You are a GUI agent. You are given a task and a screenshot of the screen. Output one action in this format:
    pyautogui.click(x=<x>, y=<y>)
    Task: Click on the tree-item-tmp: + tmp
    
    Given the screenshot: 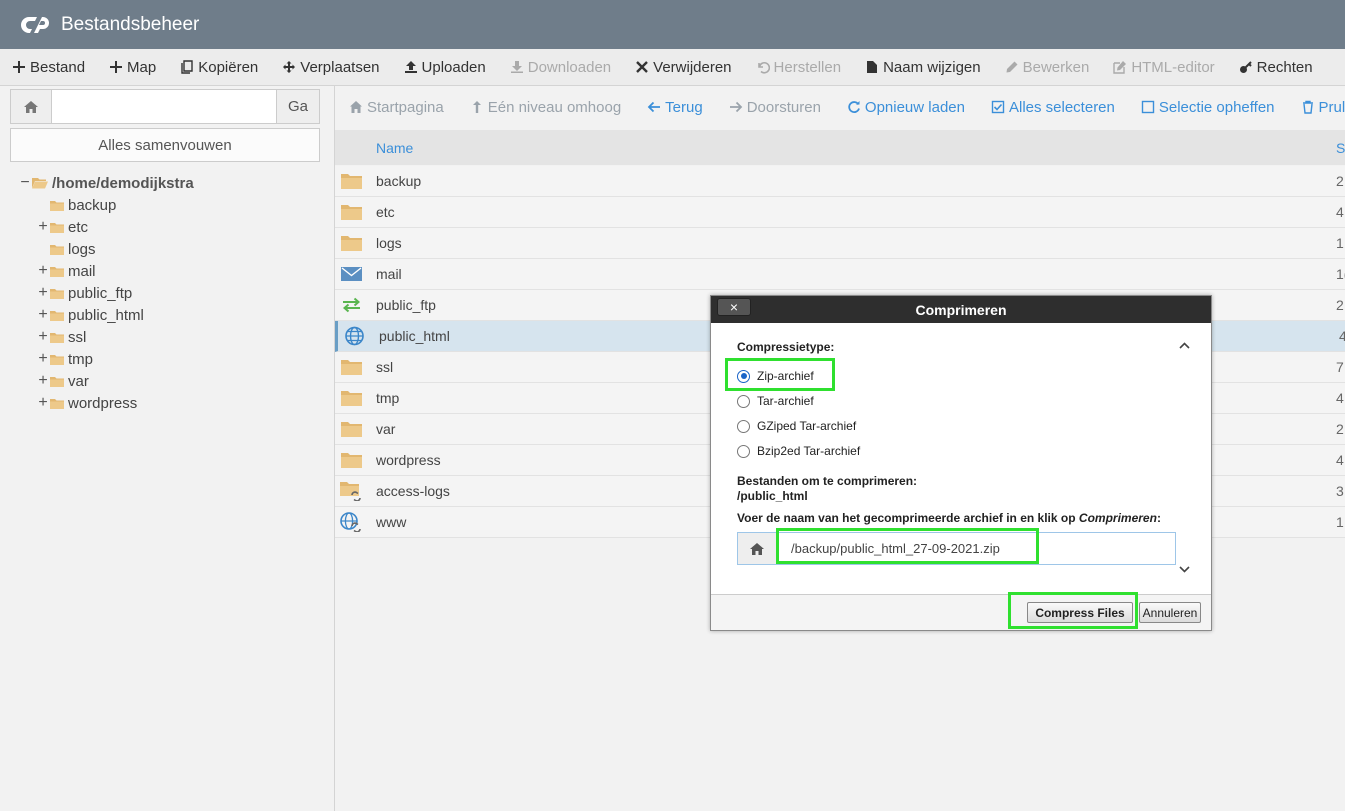 What is the action you would take?
    pyautogui.click(x=64, y=359)
    